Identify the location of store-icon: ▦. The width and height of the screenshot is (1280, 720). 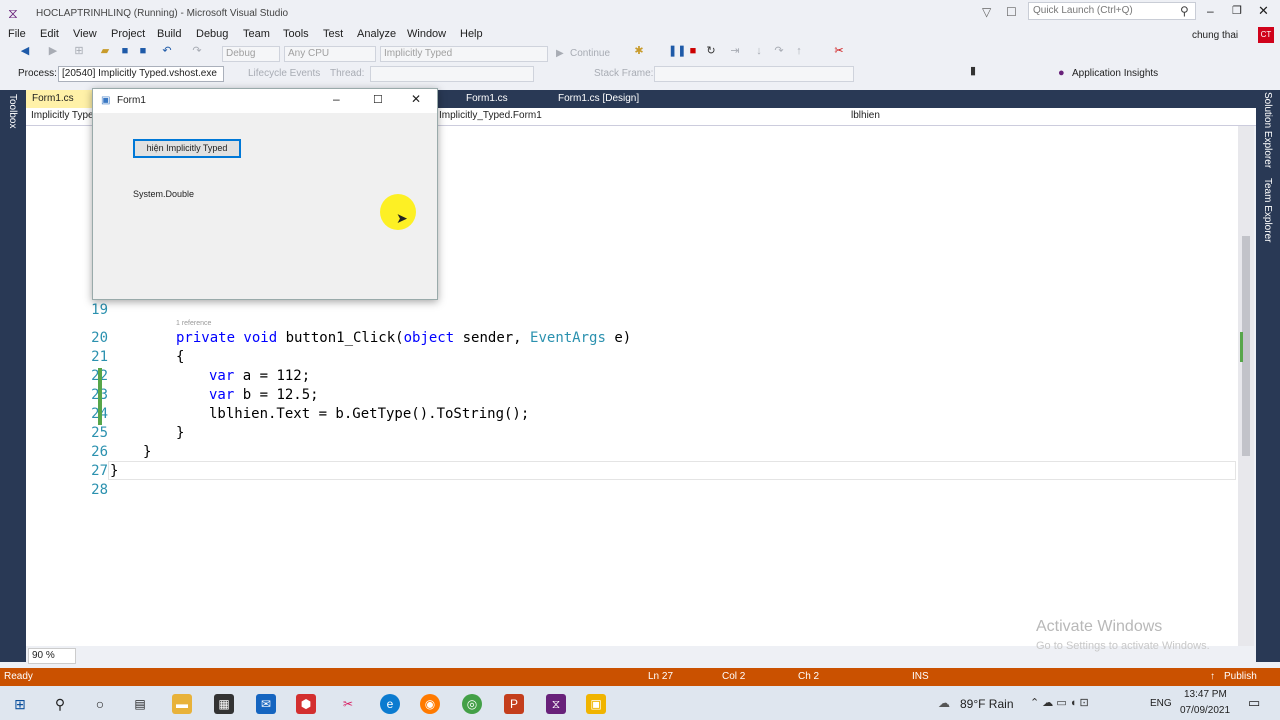
(224, 704).